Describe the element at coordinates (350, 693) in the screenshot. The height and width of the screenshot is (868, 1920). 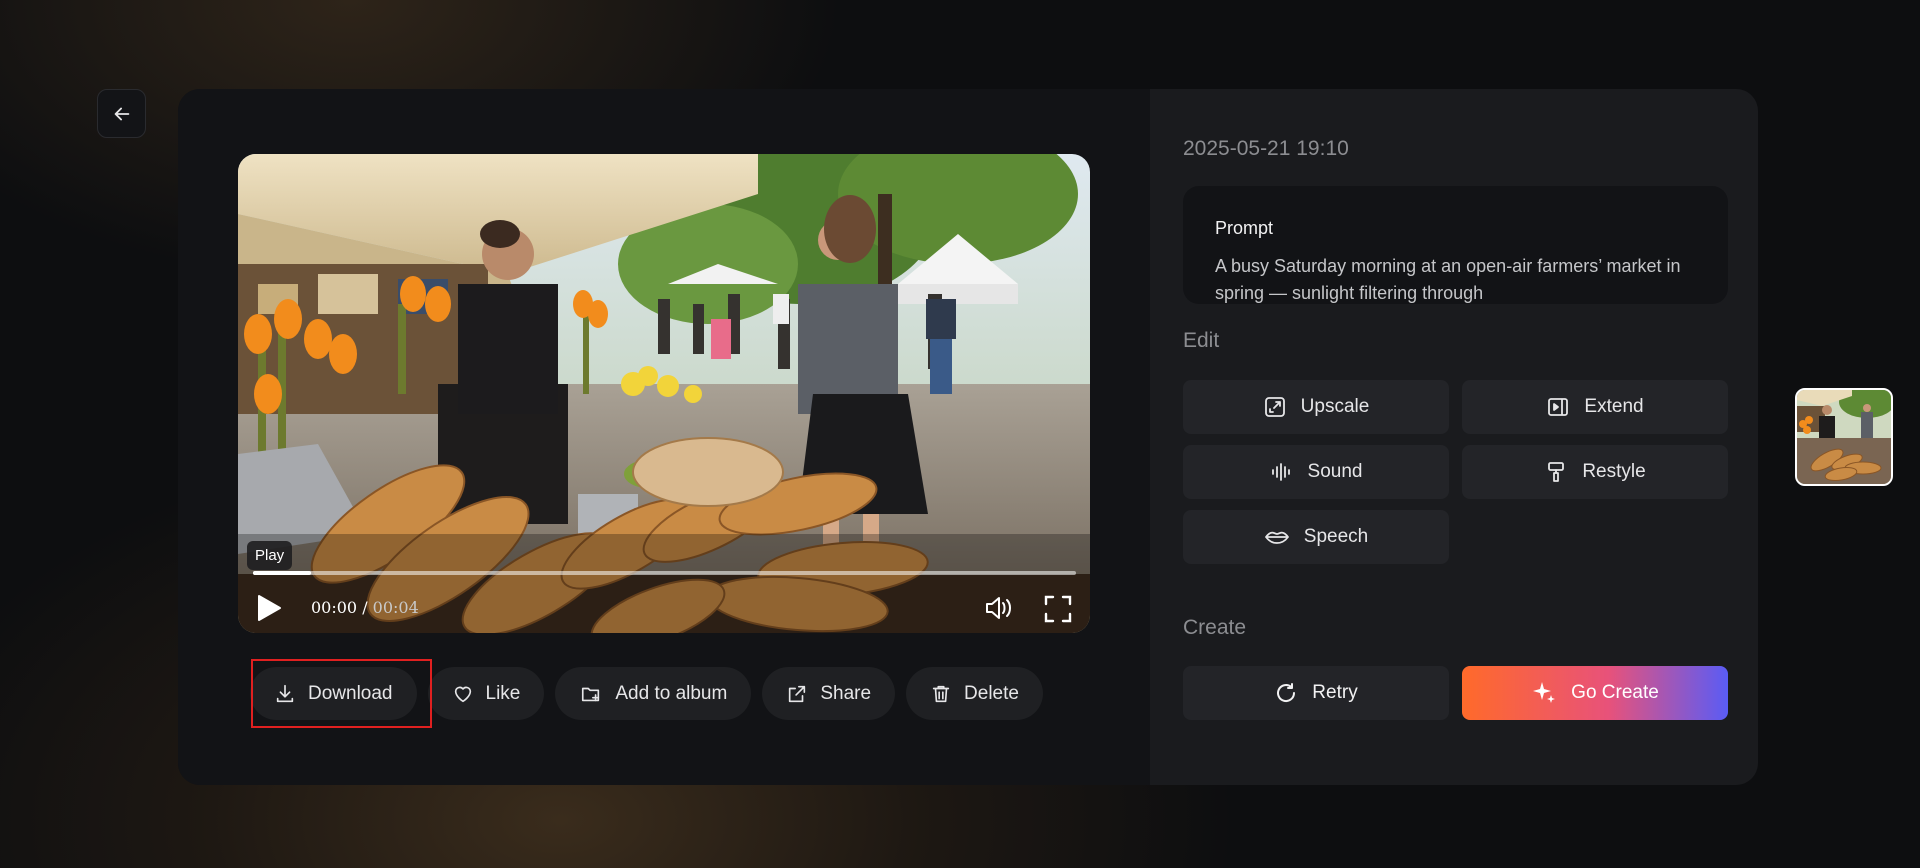
I see `download-label: Download` at that location.